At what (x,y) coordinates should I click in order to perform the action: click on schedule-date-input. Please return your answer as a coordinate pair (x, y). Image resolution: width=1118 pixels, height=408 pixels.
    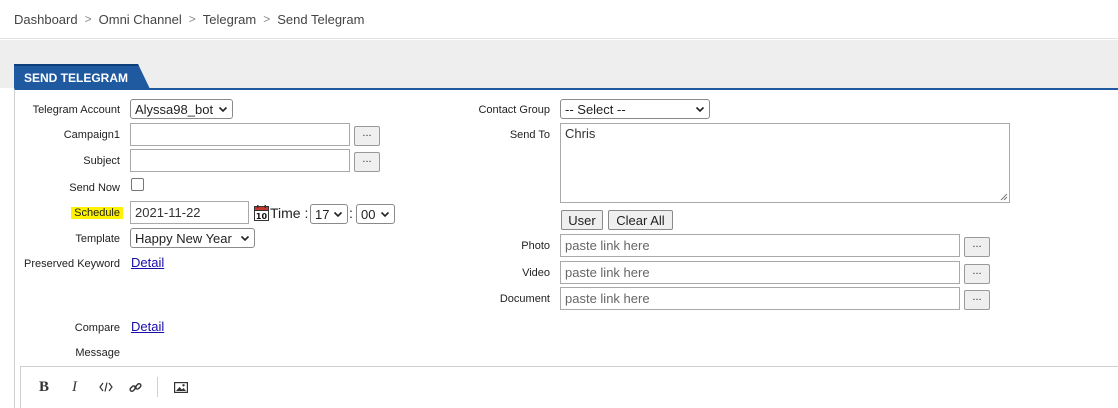
    Looking at the image, I should click on (189, 212).